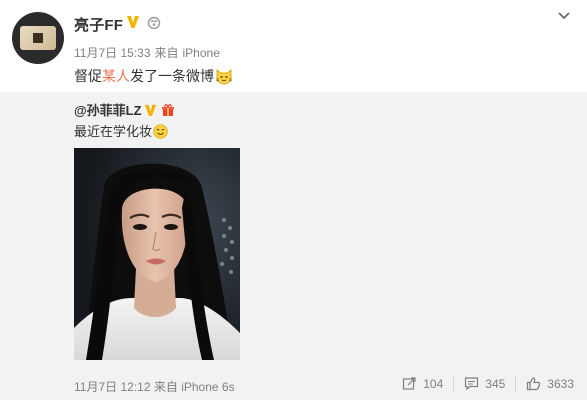 This screenshot has height=400, width=587. What do you see at coordinates (422, 383) in the screenshot?
I see `forward-button: 104` at bounding box center [422, 383].